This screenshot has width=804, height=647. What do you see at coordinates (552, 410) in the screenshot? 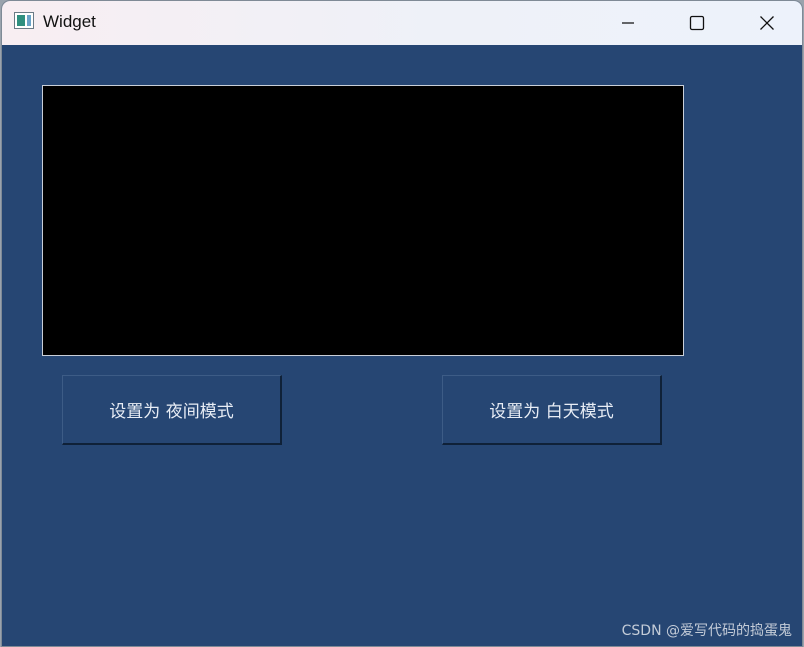
I see `set-day-mode-button: 设置为 白天模式` at bounding box center [552, 410].